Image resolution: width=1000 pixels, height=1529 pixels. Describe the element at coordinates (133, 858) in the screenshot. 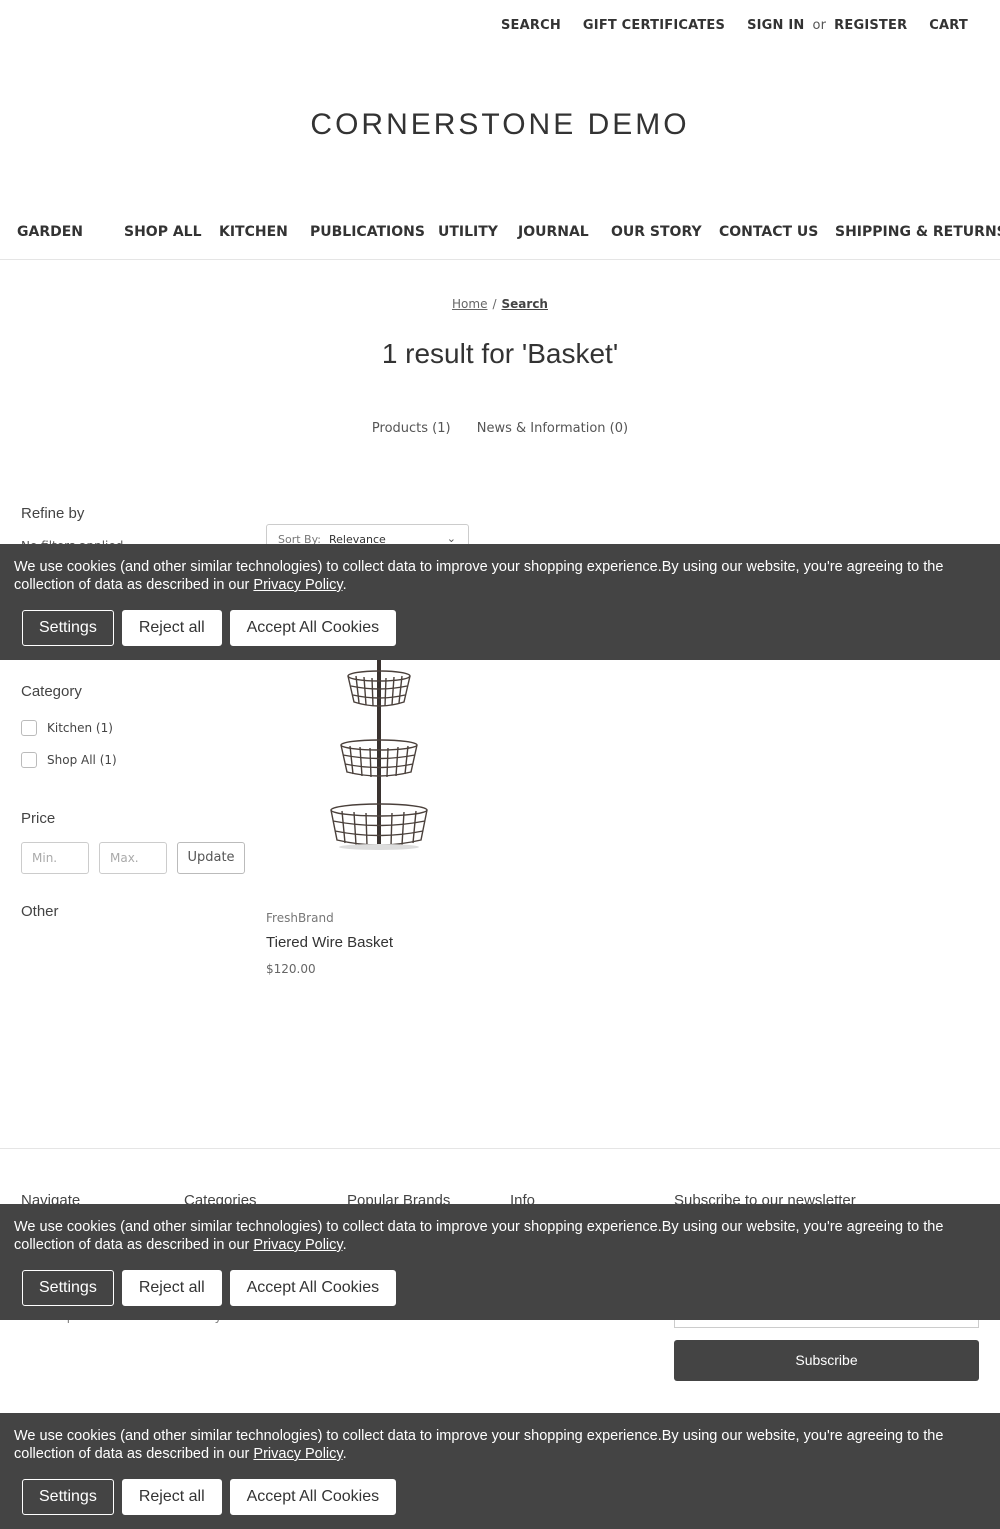

I see `price-max-input: Max.` at that location.